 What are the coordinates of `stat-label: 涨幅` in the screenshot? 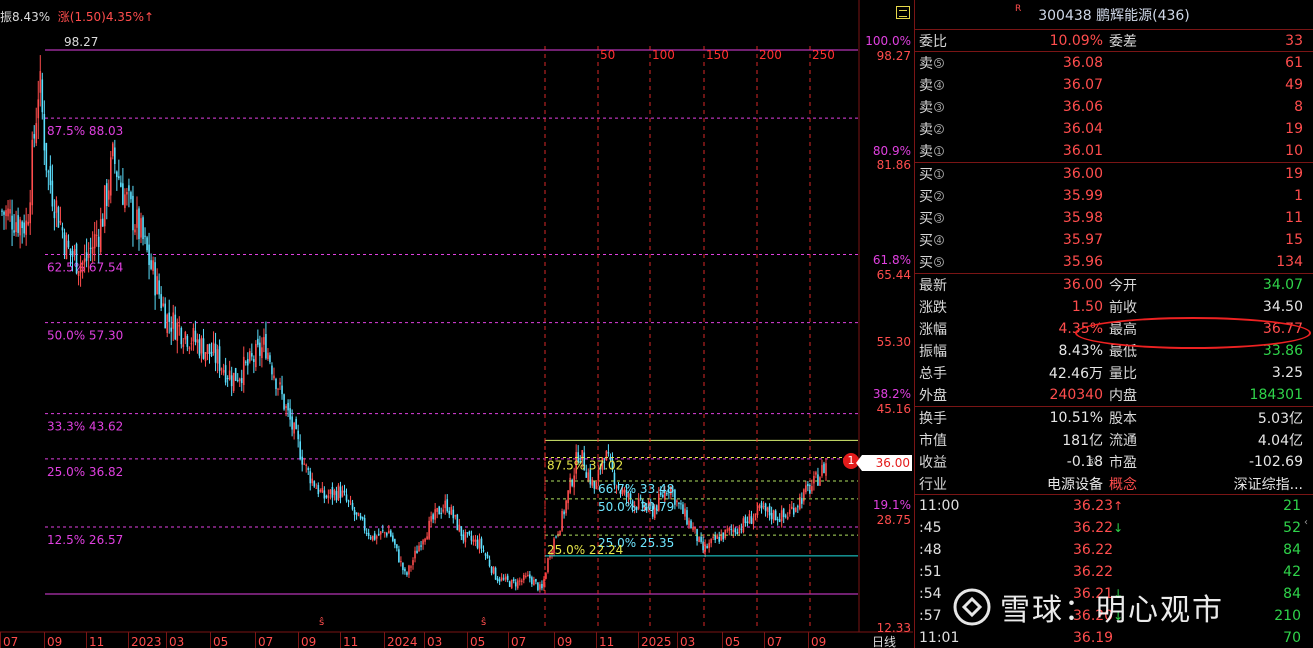 It's located at (933, 330).